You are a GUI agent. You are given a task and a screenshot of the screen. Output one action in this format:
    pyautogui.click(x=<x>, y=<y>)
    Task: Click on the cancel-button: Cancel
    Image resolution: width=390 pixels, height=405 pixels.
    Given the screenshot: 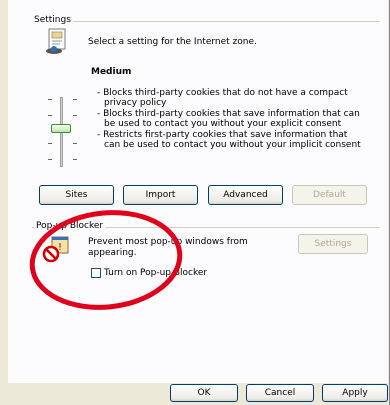 What is the action you would take?
    pyautogui.click(x=280, y=393)
    